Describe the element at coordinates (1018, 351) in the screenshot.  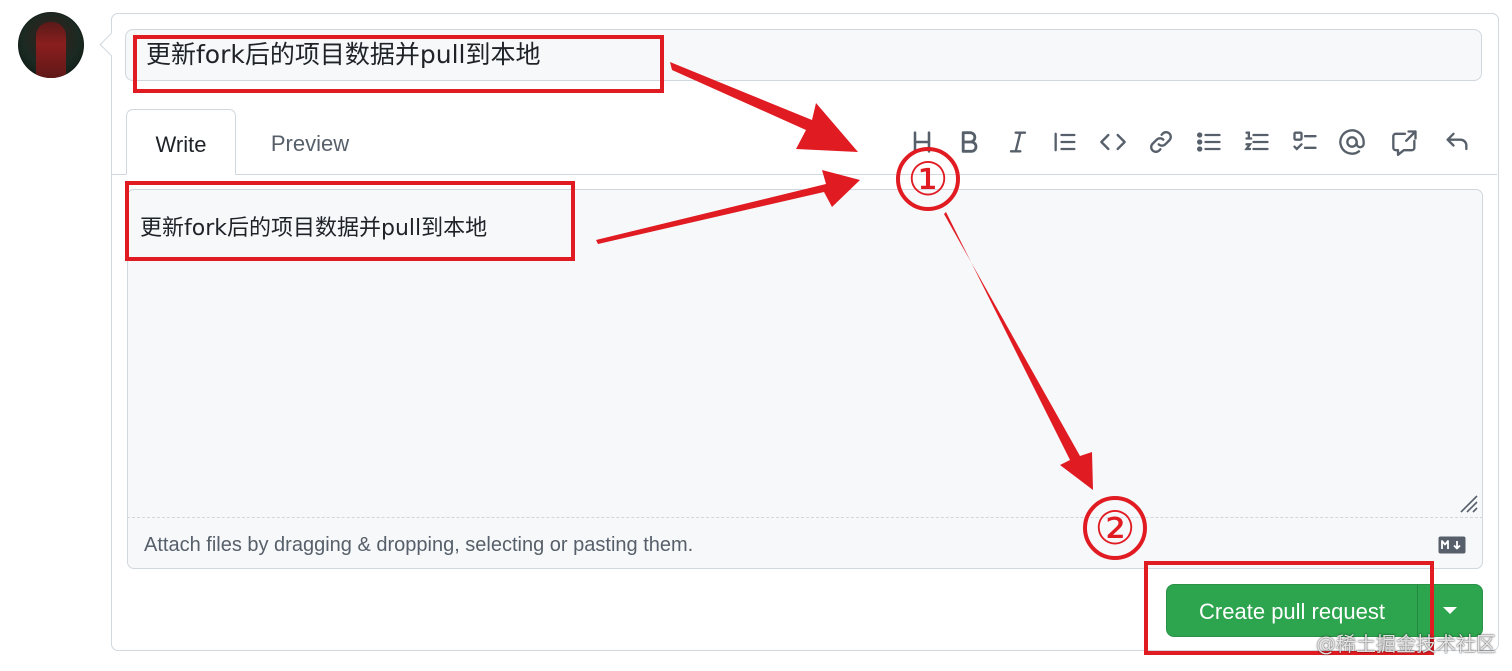
I see `arrow-step1-to-step2` at that location.